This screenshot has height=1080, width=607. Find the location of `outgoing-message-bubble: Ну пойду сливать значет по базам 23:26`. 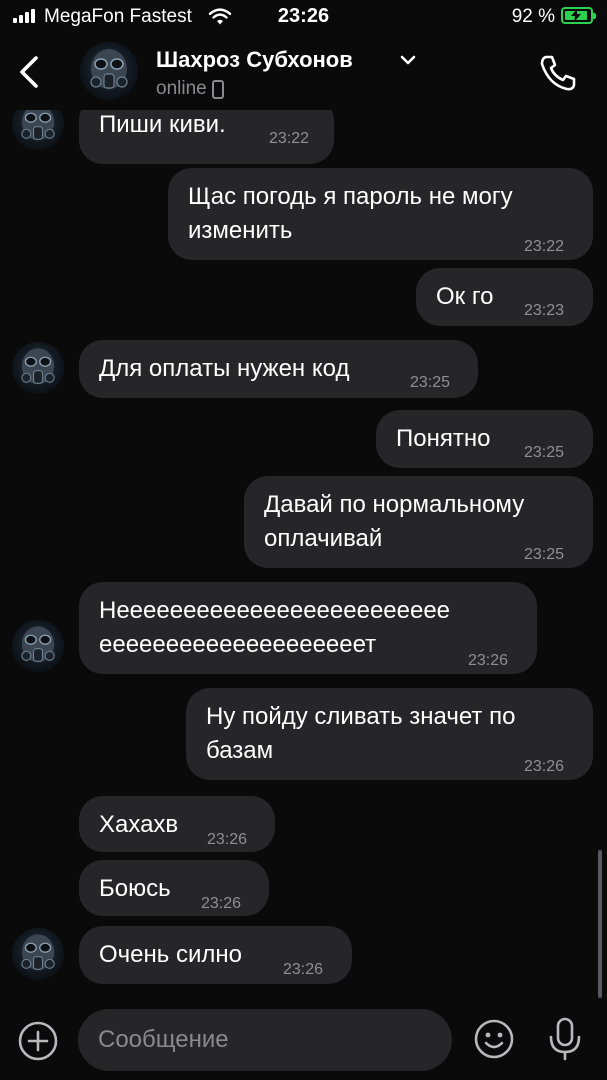

outgoing-message-bubble: Ну пойду сливать значет по базам 23:26 is located at coordinates (389, 734).